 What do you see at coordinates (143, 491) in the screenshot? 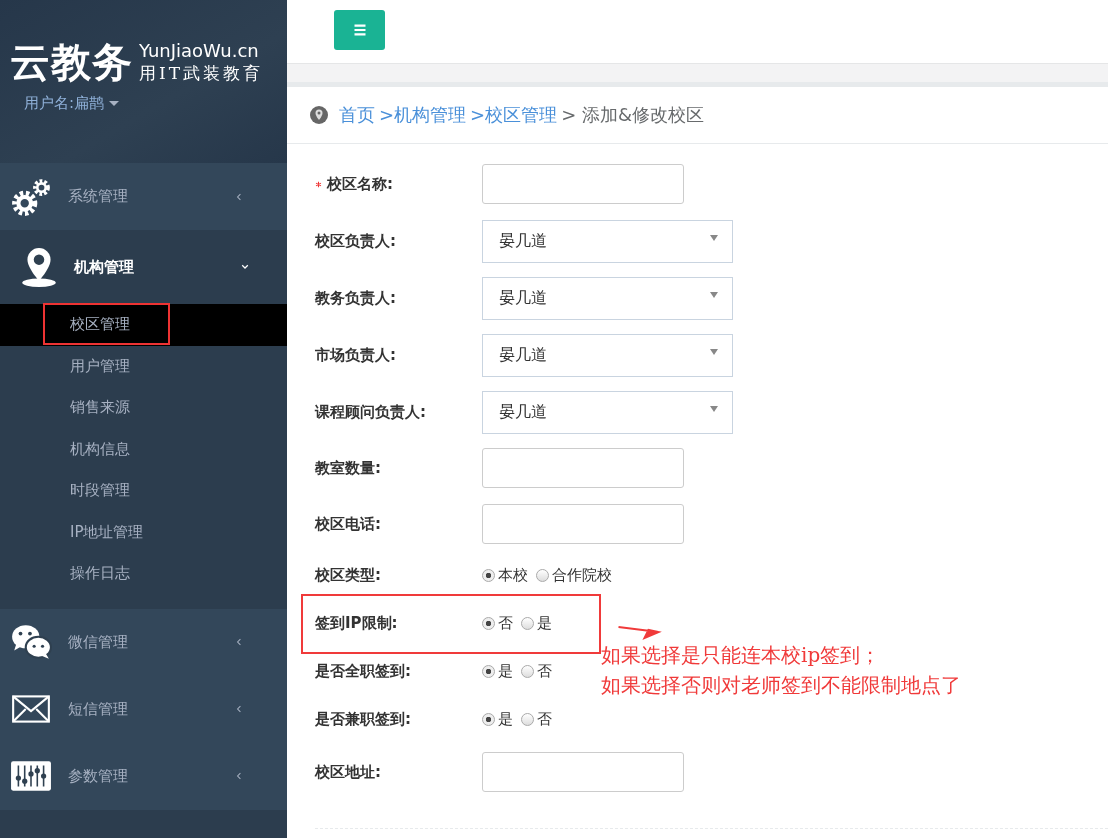
I see `submenu-item: 时段管理` at bounding box center [143, 491].